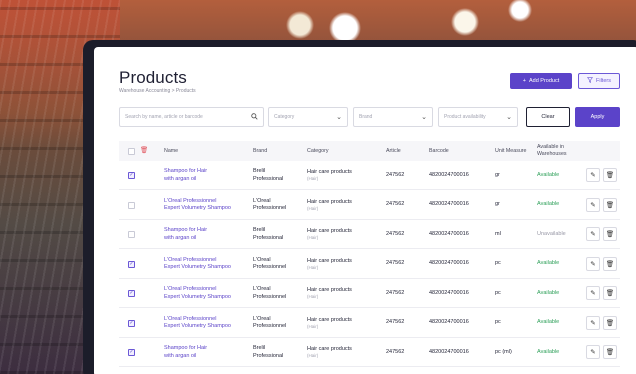 The height and width of the screenshot is (374, 636). Describe the element at coordinates (559, 151) in the screenshot. I see `col-available: Available in Warehouses` at that location.